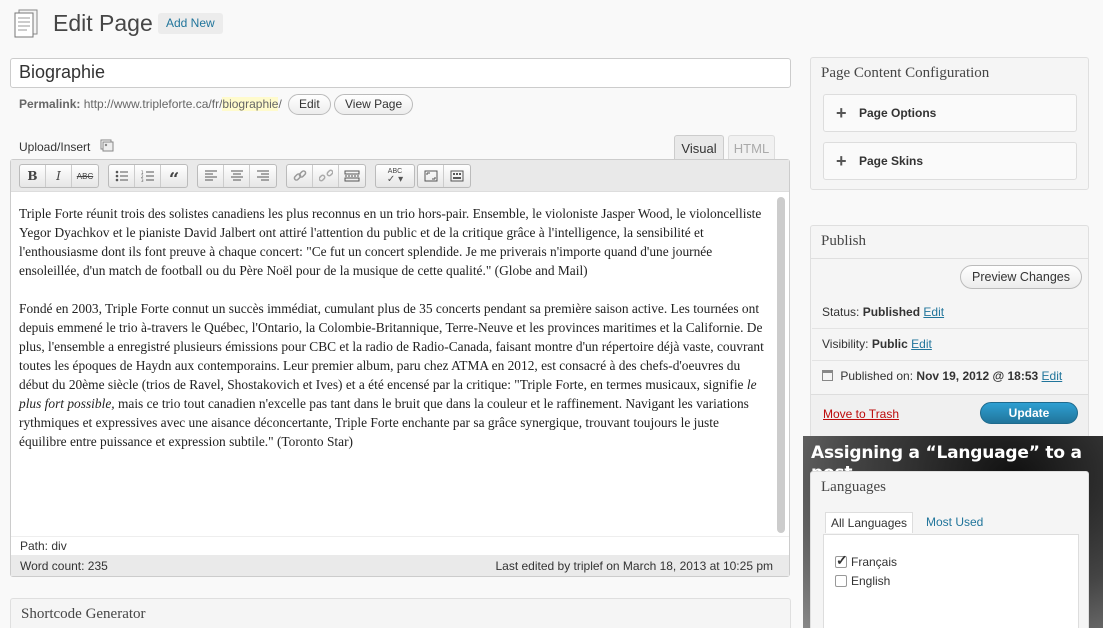  Describe the element at coordinates (142, 180) in the screenshot. I see `svg-text: 3` at that location.